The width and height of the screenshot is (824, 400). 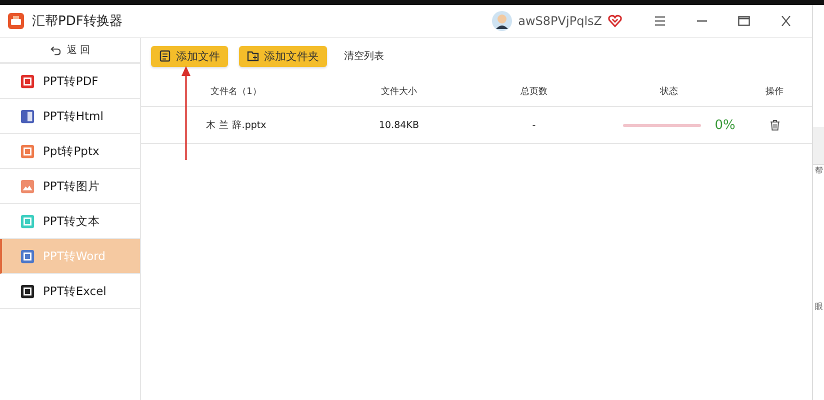 I want to click on sidebar-item: PPT转Html, so click(x=70, y=116).